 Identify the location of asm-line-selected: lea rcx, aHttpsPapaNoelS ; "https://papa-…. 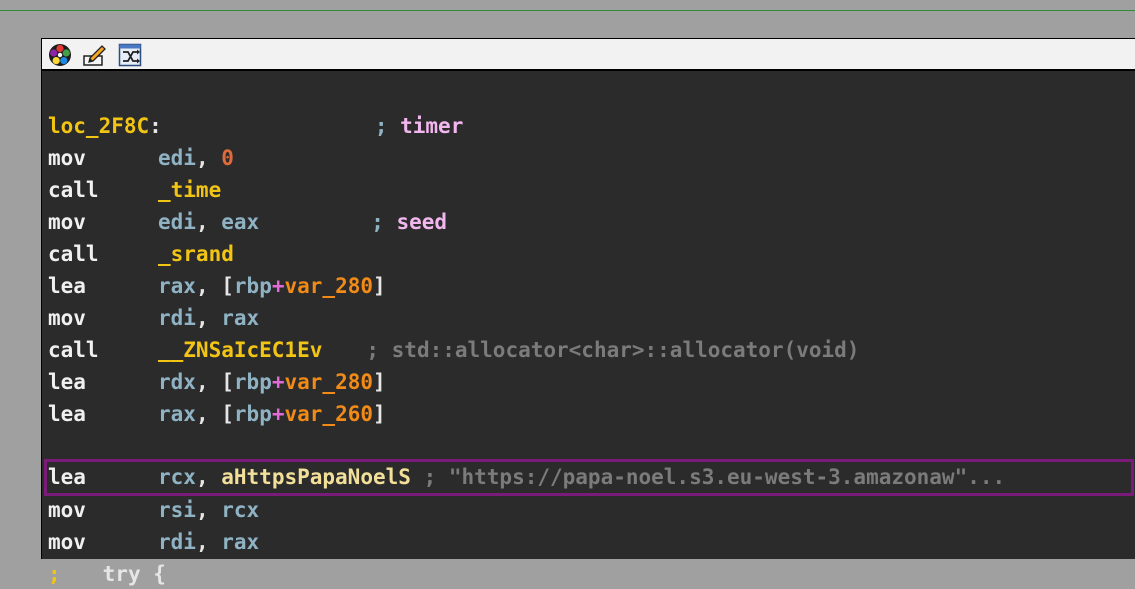
(526, 477).